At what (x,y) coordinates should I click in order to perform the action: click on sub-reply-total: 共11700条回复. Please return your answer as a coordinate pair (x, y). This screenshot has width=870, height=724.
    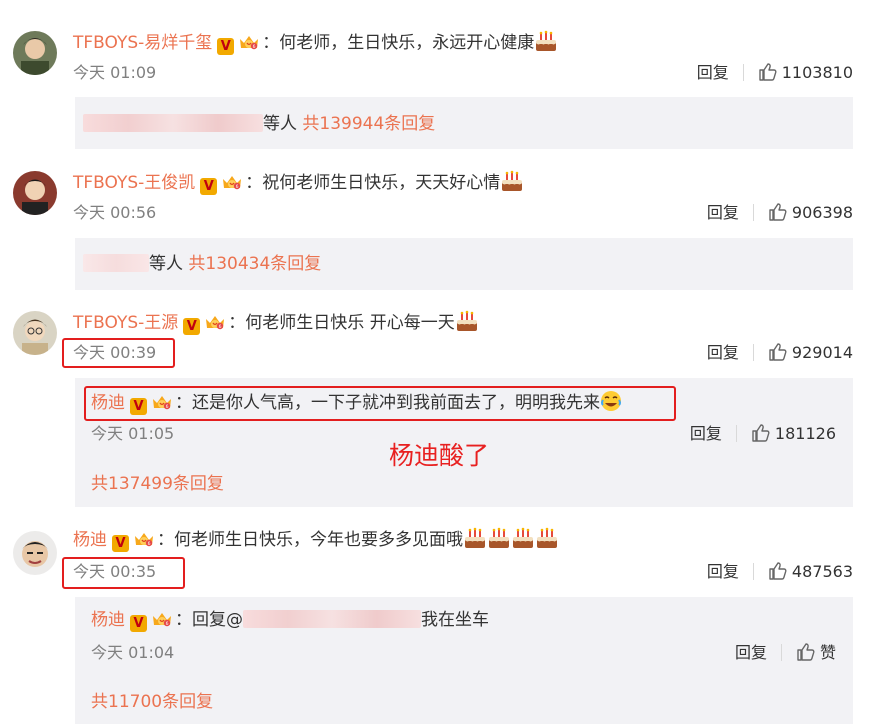
    Looking at the image, I should click on (152, 702).